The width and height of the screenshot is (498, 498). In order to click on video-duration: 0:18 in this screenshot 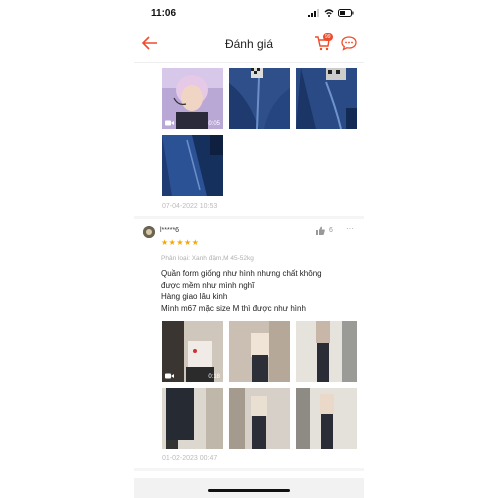, I will do `click(214, 377)`.